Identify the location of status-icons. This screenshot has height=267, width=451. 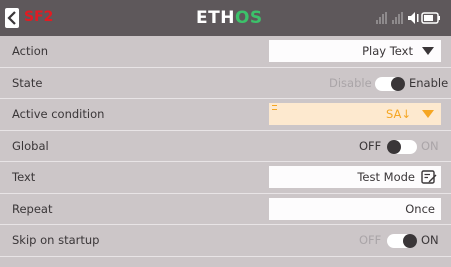
(408, 20).